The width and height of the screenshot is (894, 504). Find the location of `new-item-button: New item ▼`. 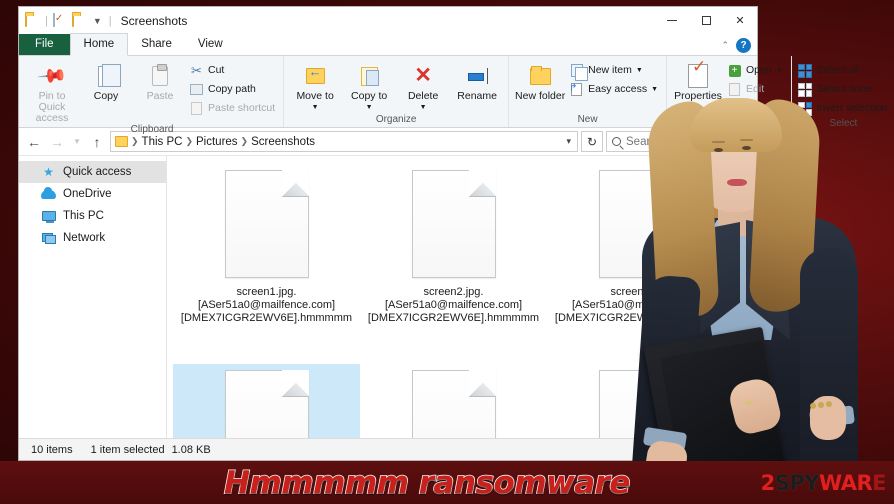

new-item-button: New item ▼ is located at coordinates (614, 71).